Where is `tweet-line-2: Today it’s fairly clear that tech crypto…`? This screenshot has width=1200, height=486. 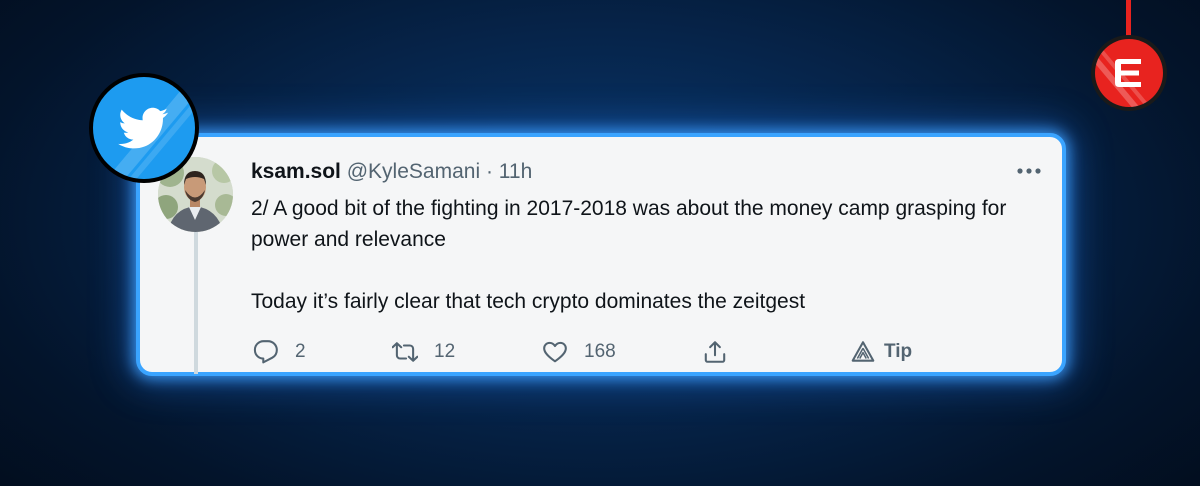 tweet-line-2: Today it’s fairly clear that tech crypto… is located at coordinates (528, 301).